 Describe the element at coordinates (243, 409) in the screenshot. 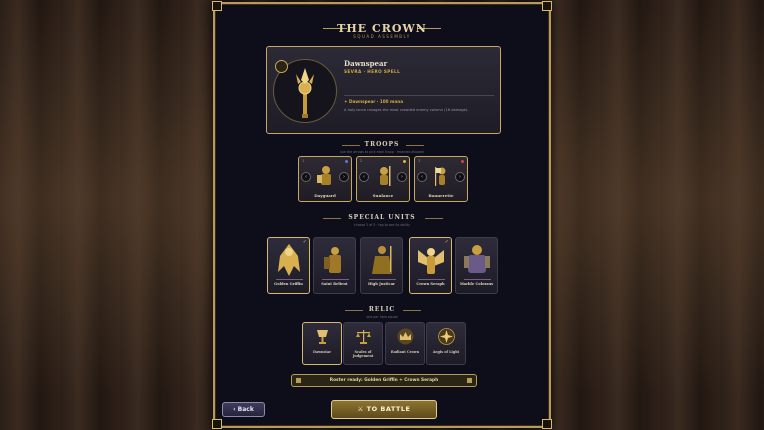

I see `back-button: ‹ Back` at that location.